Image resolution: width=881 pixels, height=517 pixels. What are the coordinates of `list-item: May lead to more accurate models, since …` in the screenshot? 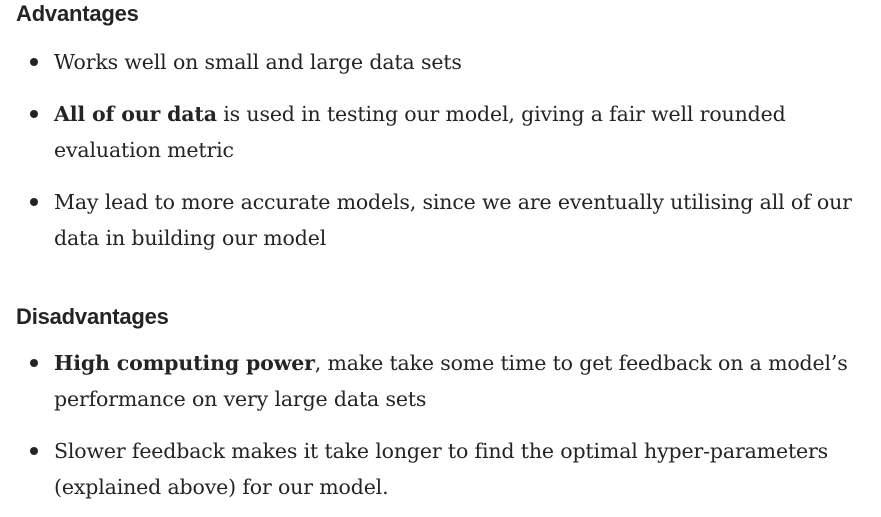 It's located at (446, 220).